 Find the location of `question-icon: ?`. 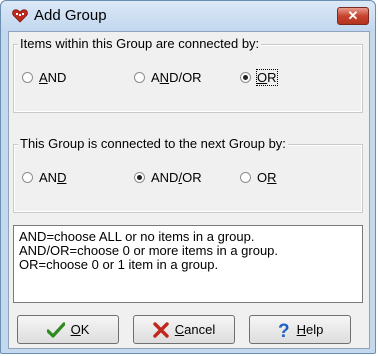

question-icon: ? is located at coordinates (284, 330).